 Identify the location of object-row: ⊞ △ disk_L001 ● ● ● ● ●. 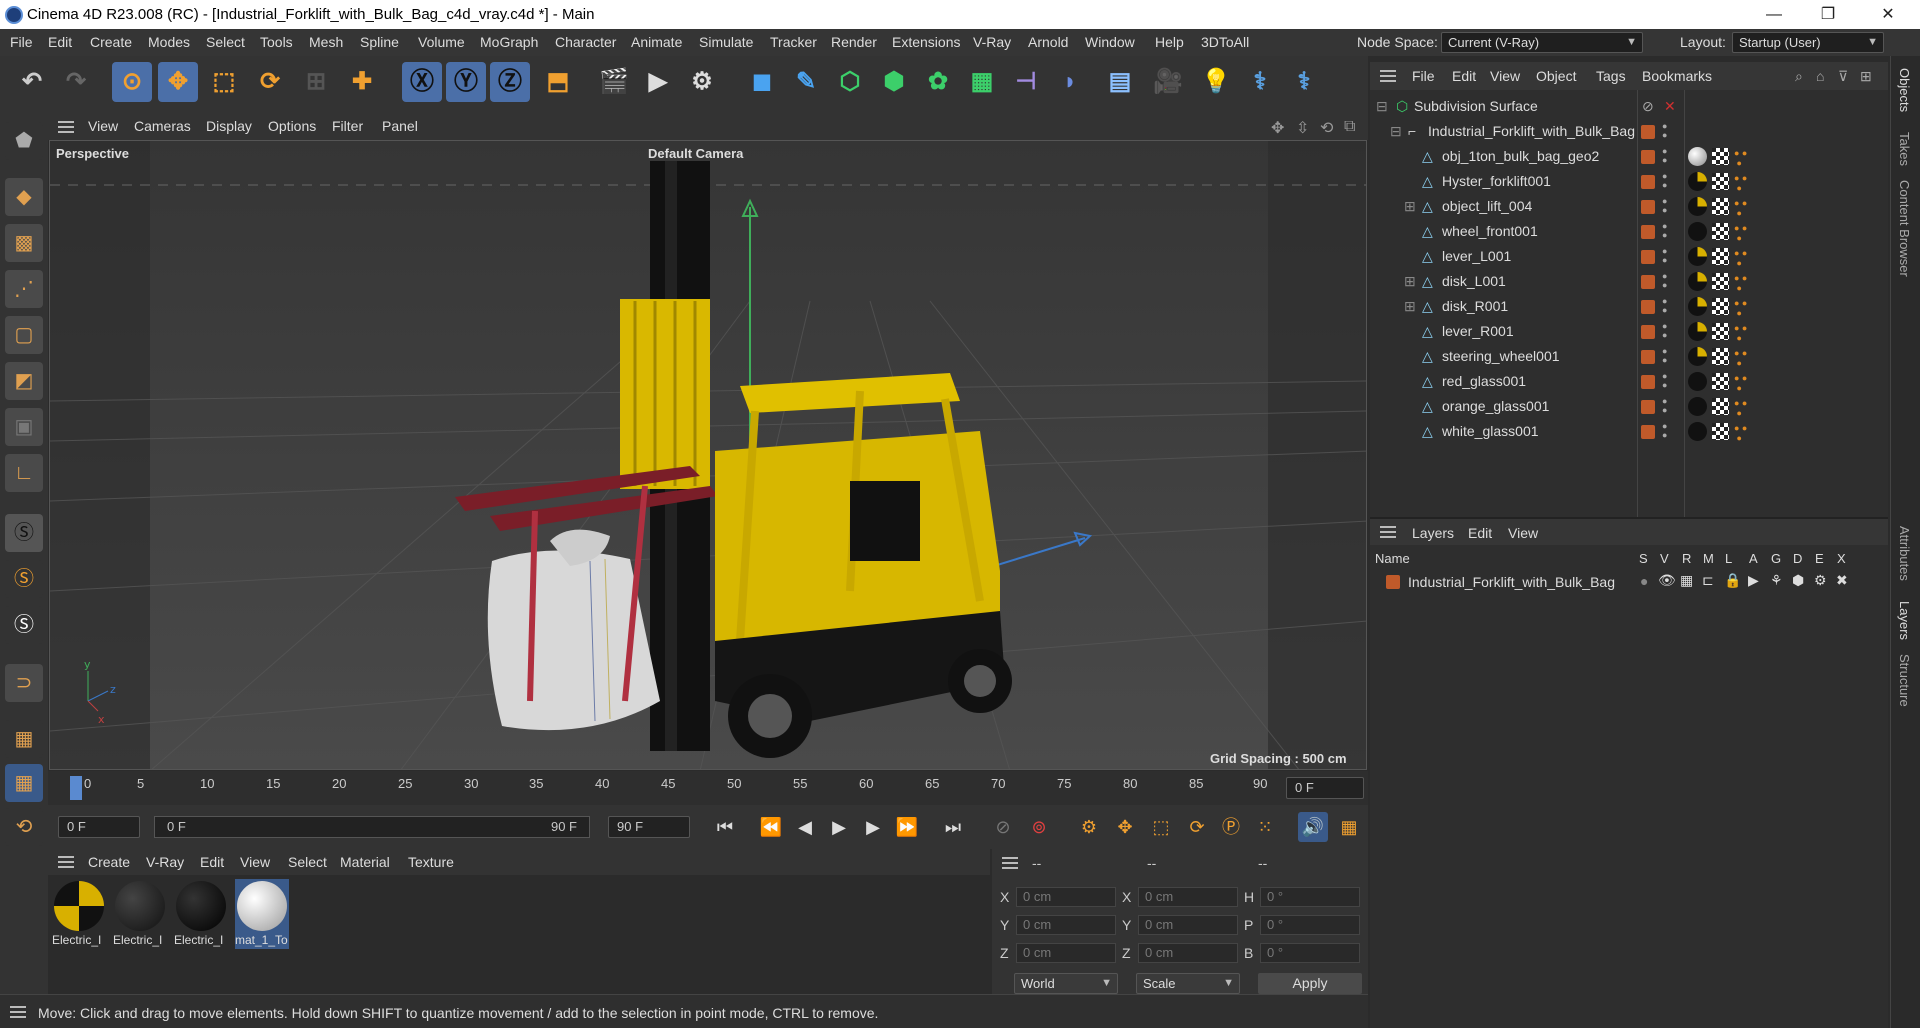
(1629, 281).